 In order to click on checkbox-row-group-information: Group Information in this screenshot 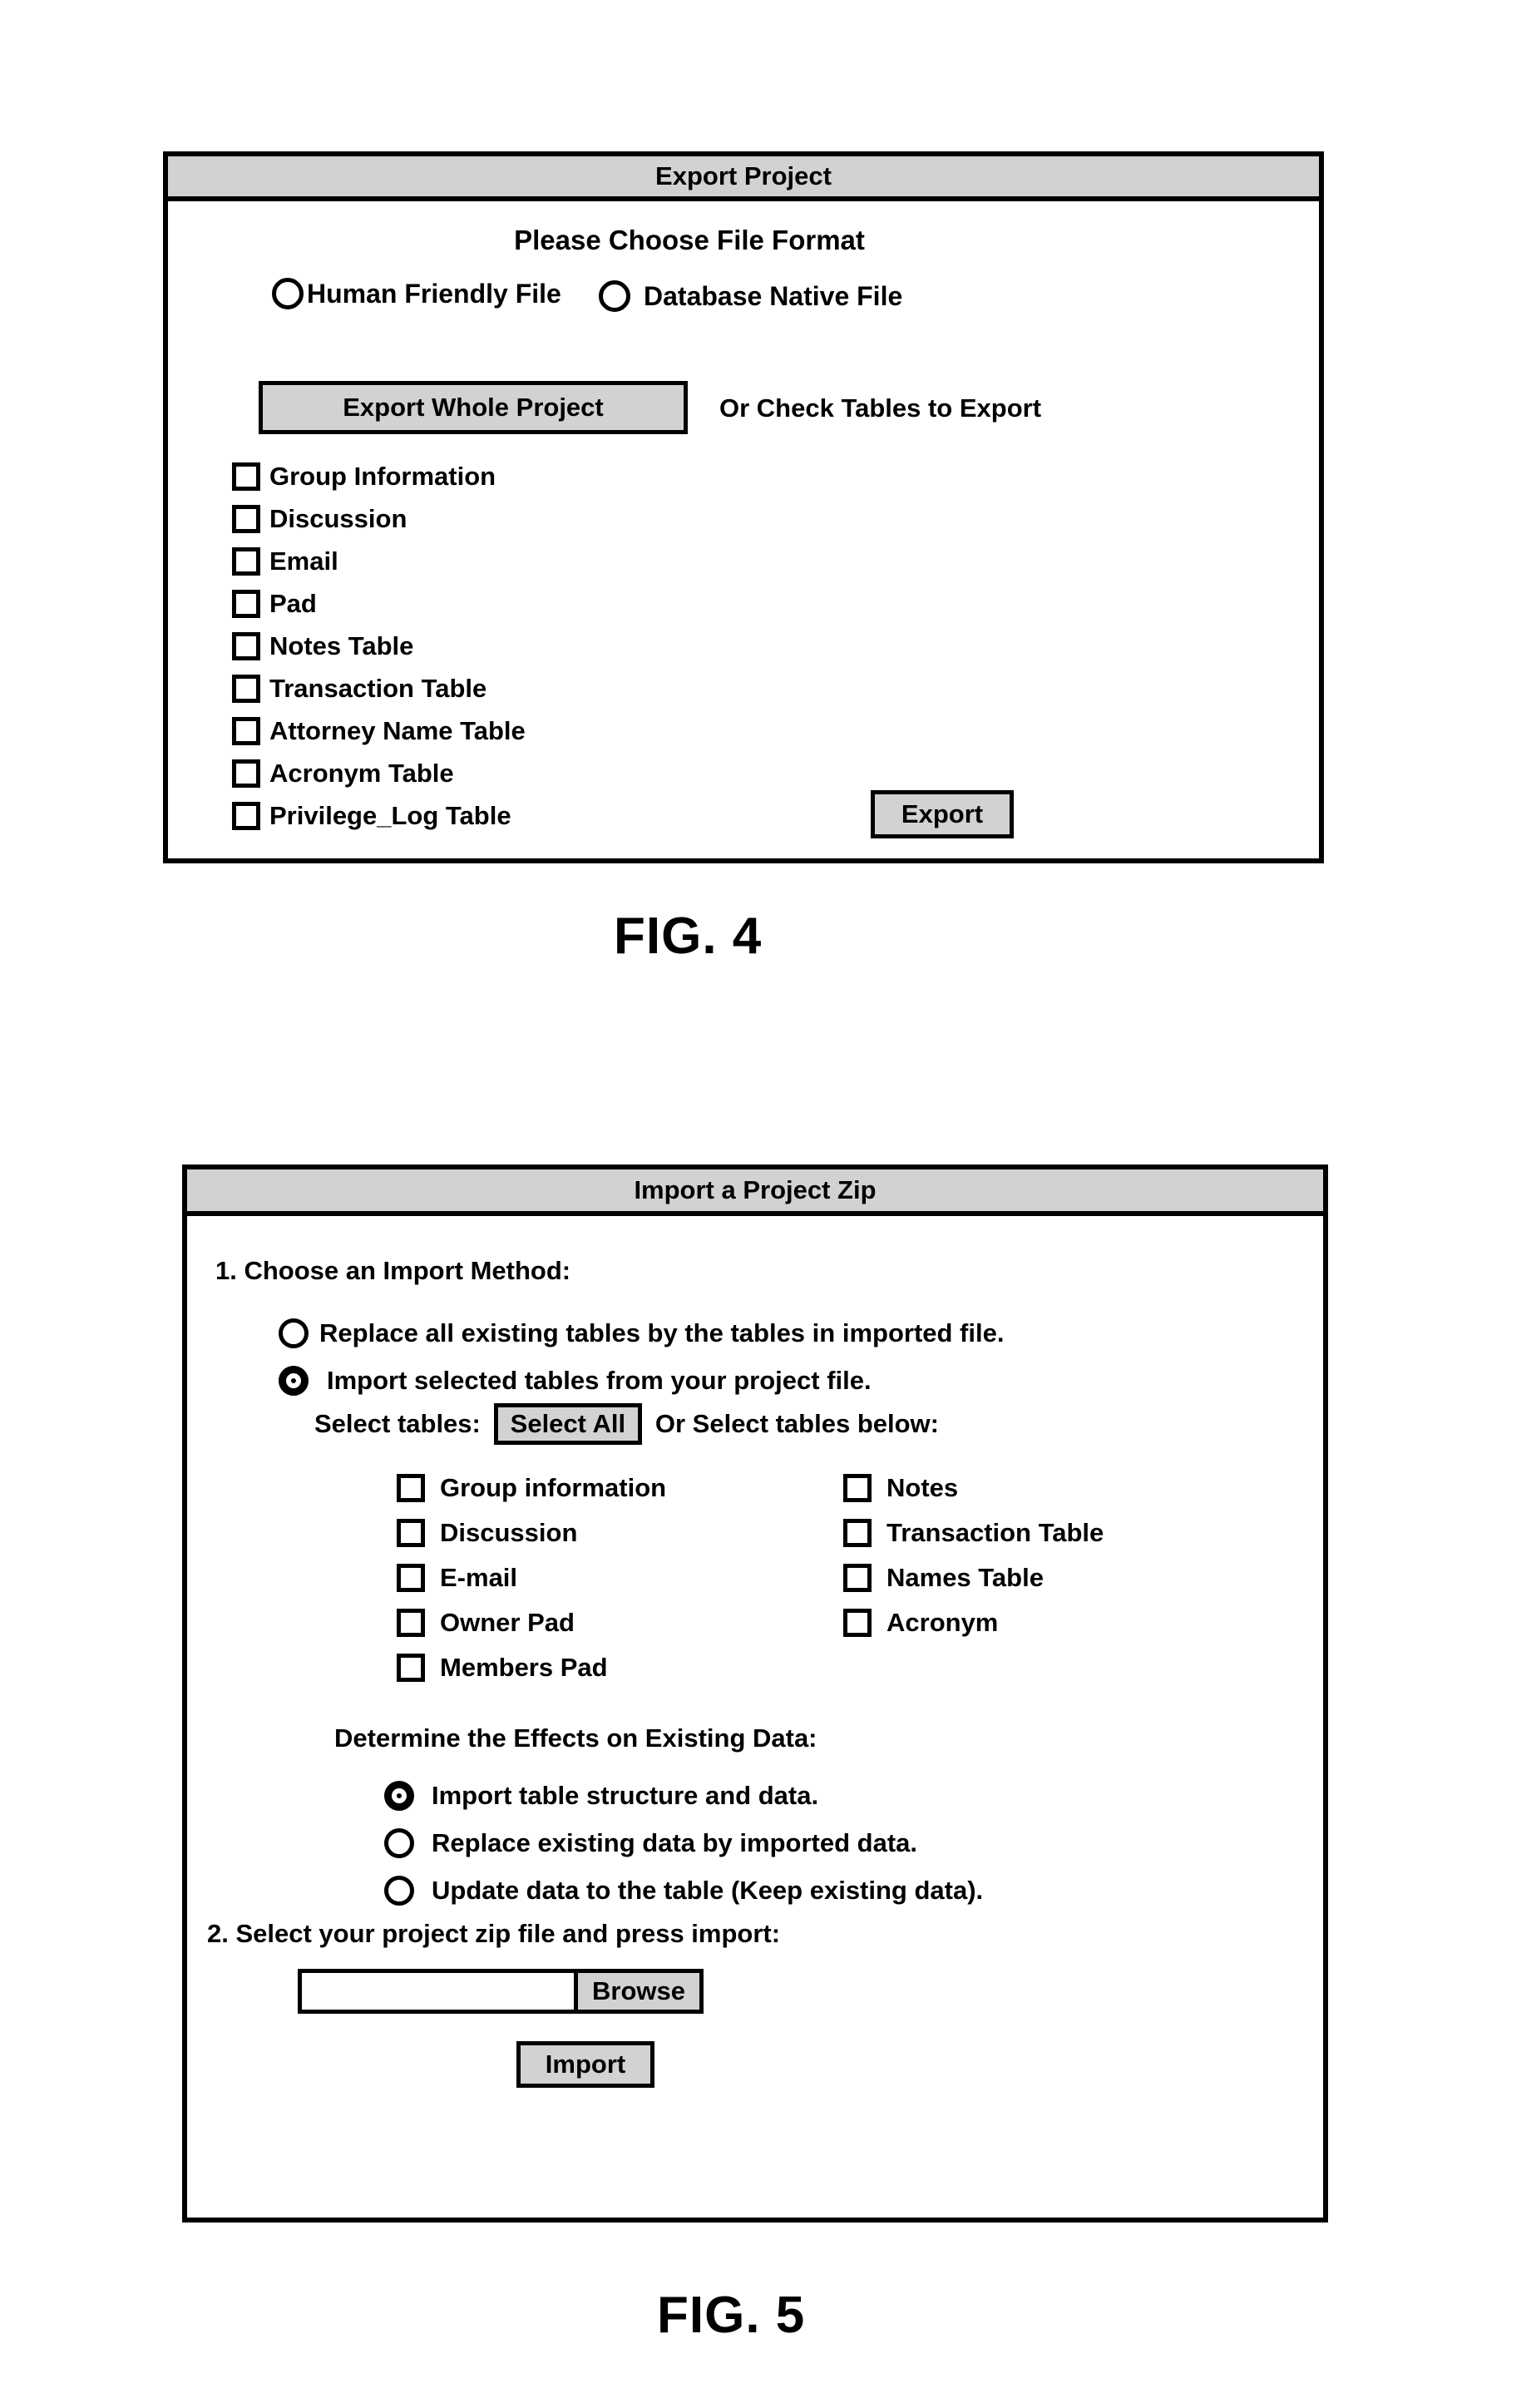, I will do `click(379, 476)`.